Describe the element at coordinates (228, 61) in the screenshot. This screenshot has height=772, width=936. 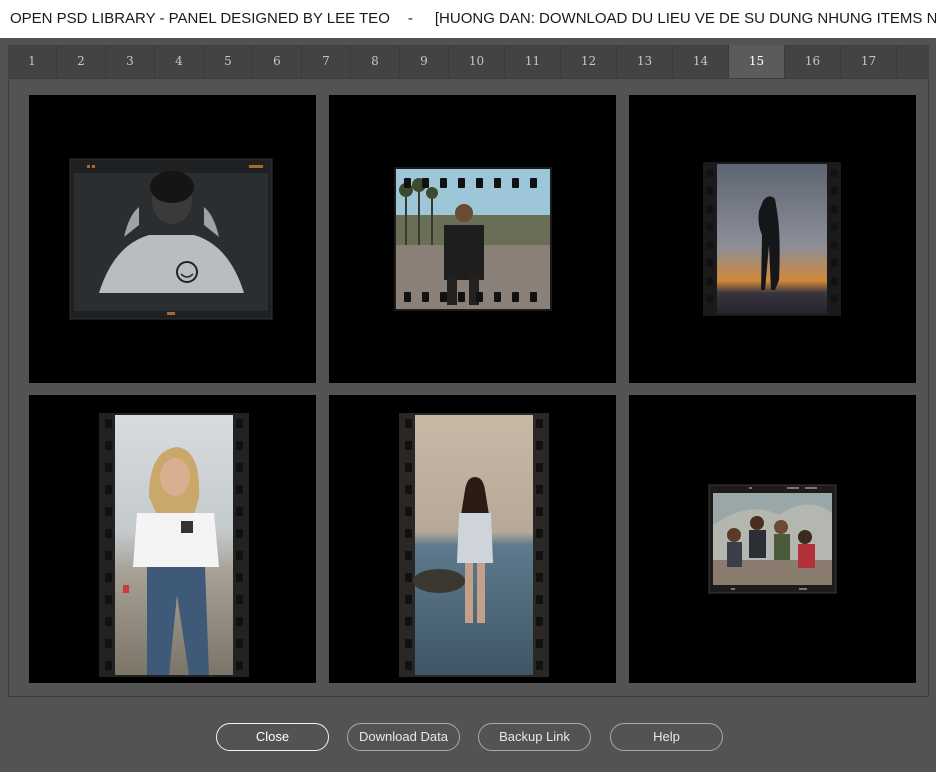
I see `tab-5: 5` at that location.